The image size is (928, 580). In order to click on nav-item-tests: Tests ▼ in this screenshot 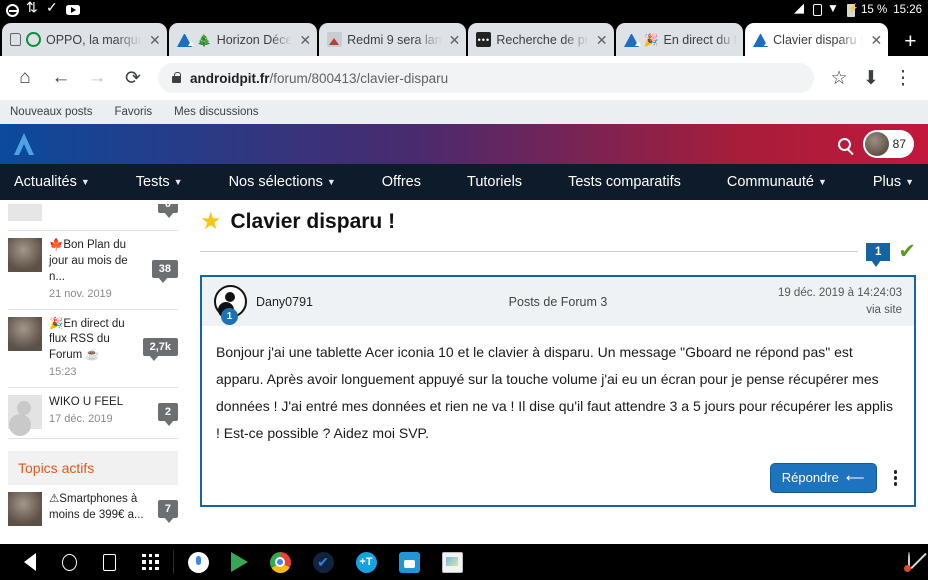, I will do `click(159, 182)`.